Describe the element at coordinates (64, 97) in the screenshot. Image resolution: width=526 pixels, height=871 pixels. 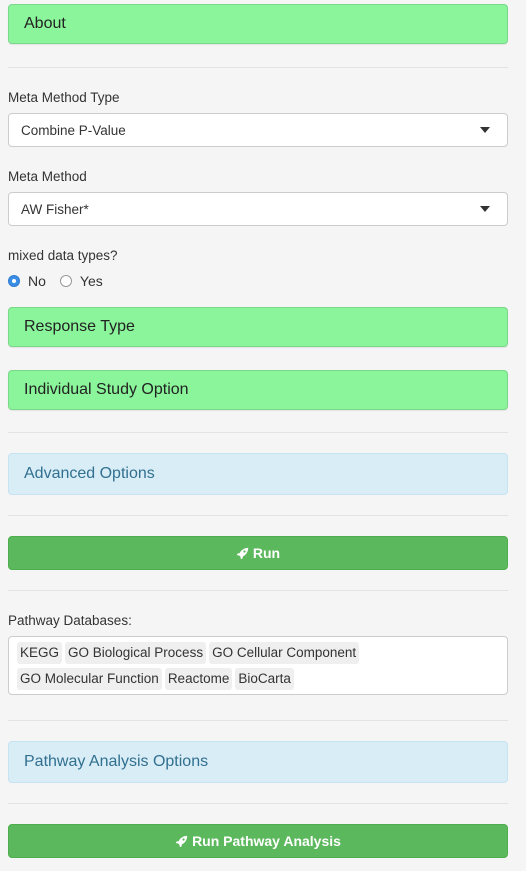
I see `meta-method-type-label: Meta Method Type` at that location.